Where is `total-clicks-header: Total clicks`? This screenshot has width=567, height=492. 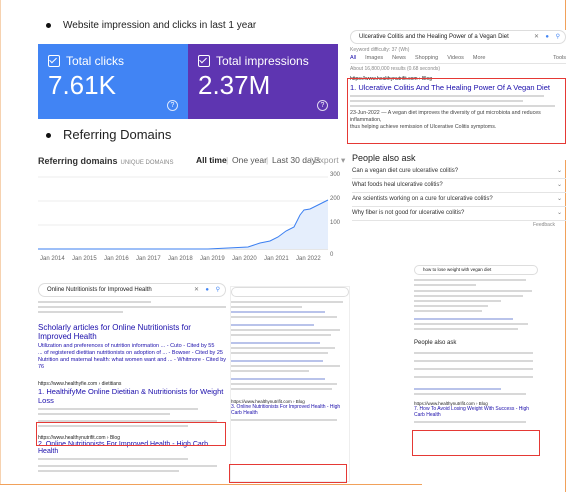 total-clicks-header: Total clicks is located at coordinates (86, 61).